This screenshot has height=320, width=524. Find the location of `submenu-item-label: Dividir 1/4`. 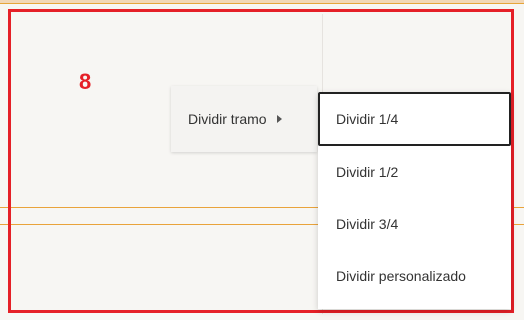

submenu-item-label: Dividir 1/4 is located at coordinates (367, 119).